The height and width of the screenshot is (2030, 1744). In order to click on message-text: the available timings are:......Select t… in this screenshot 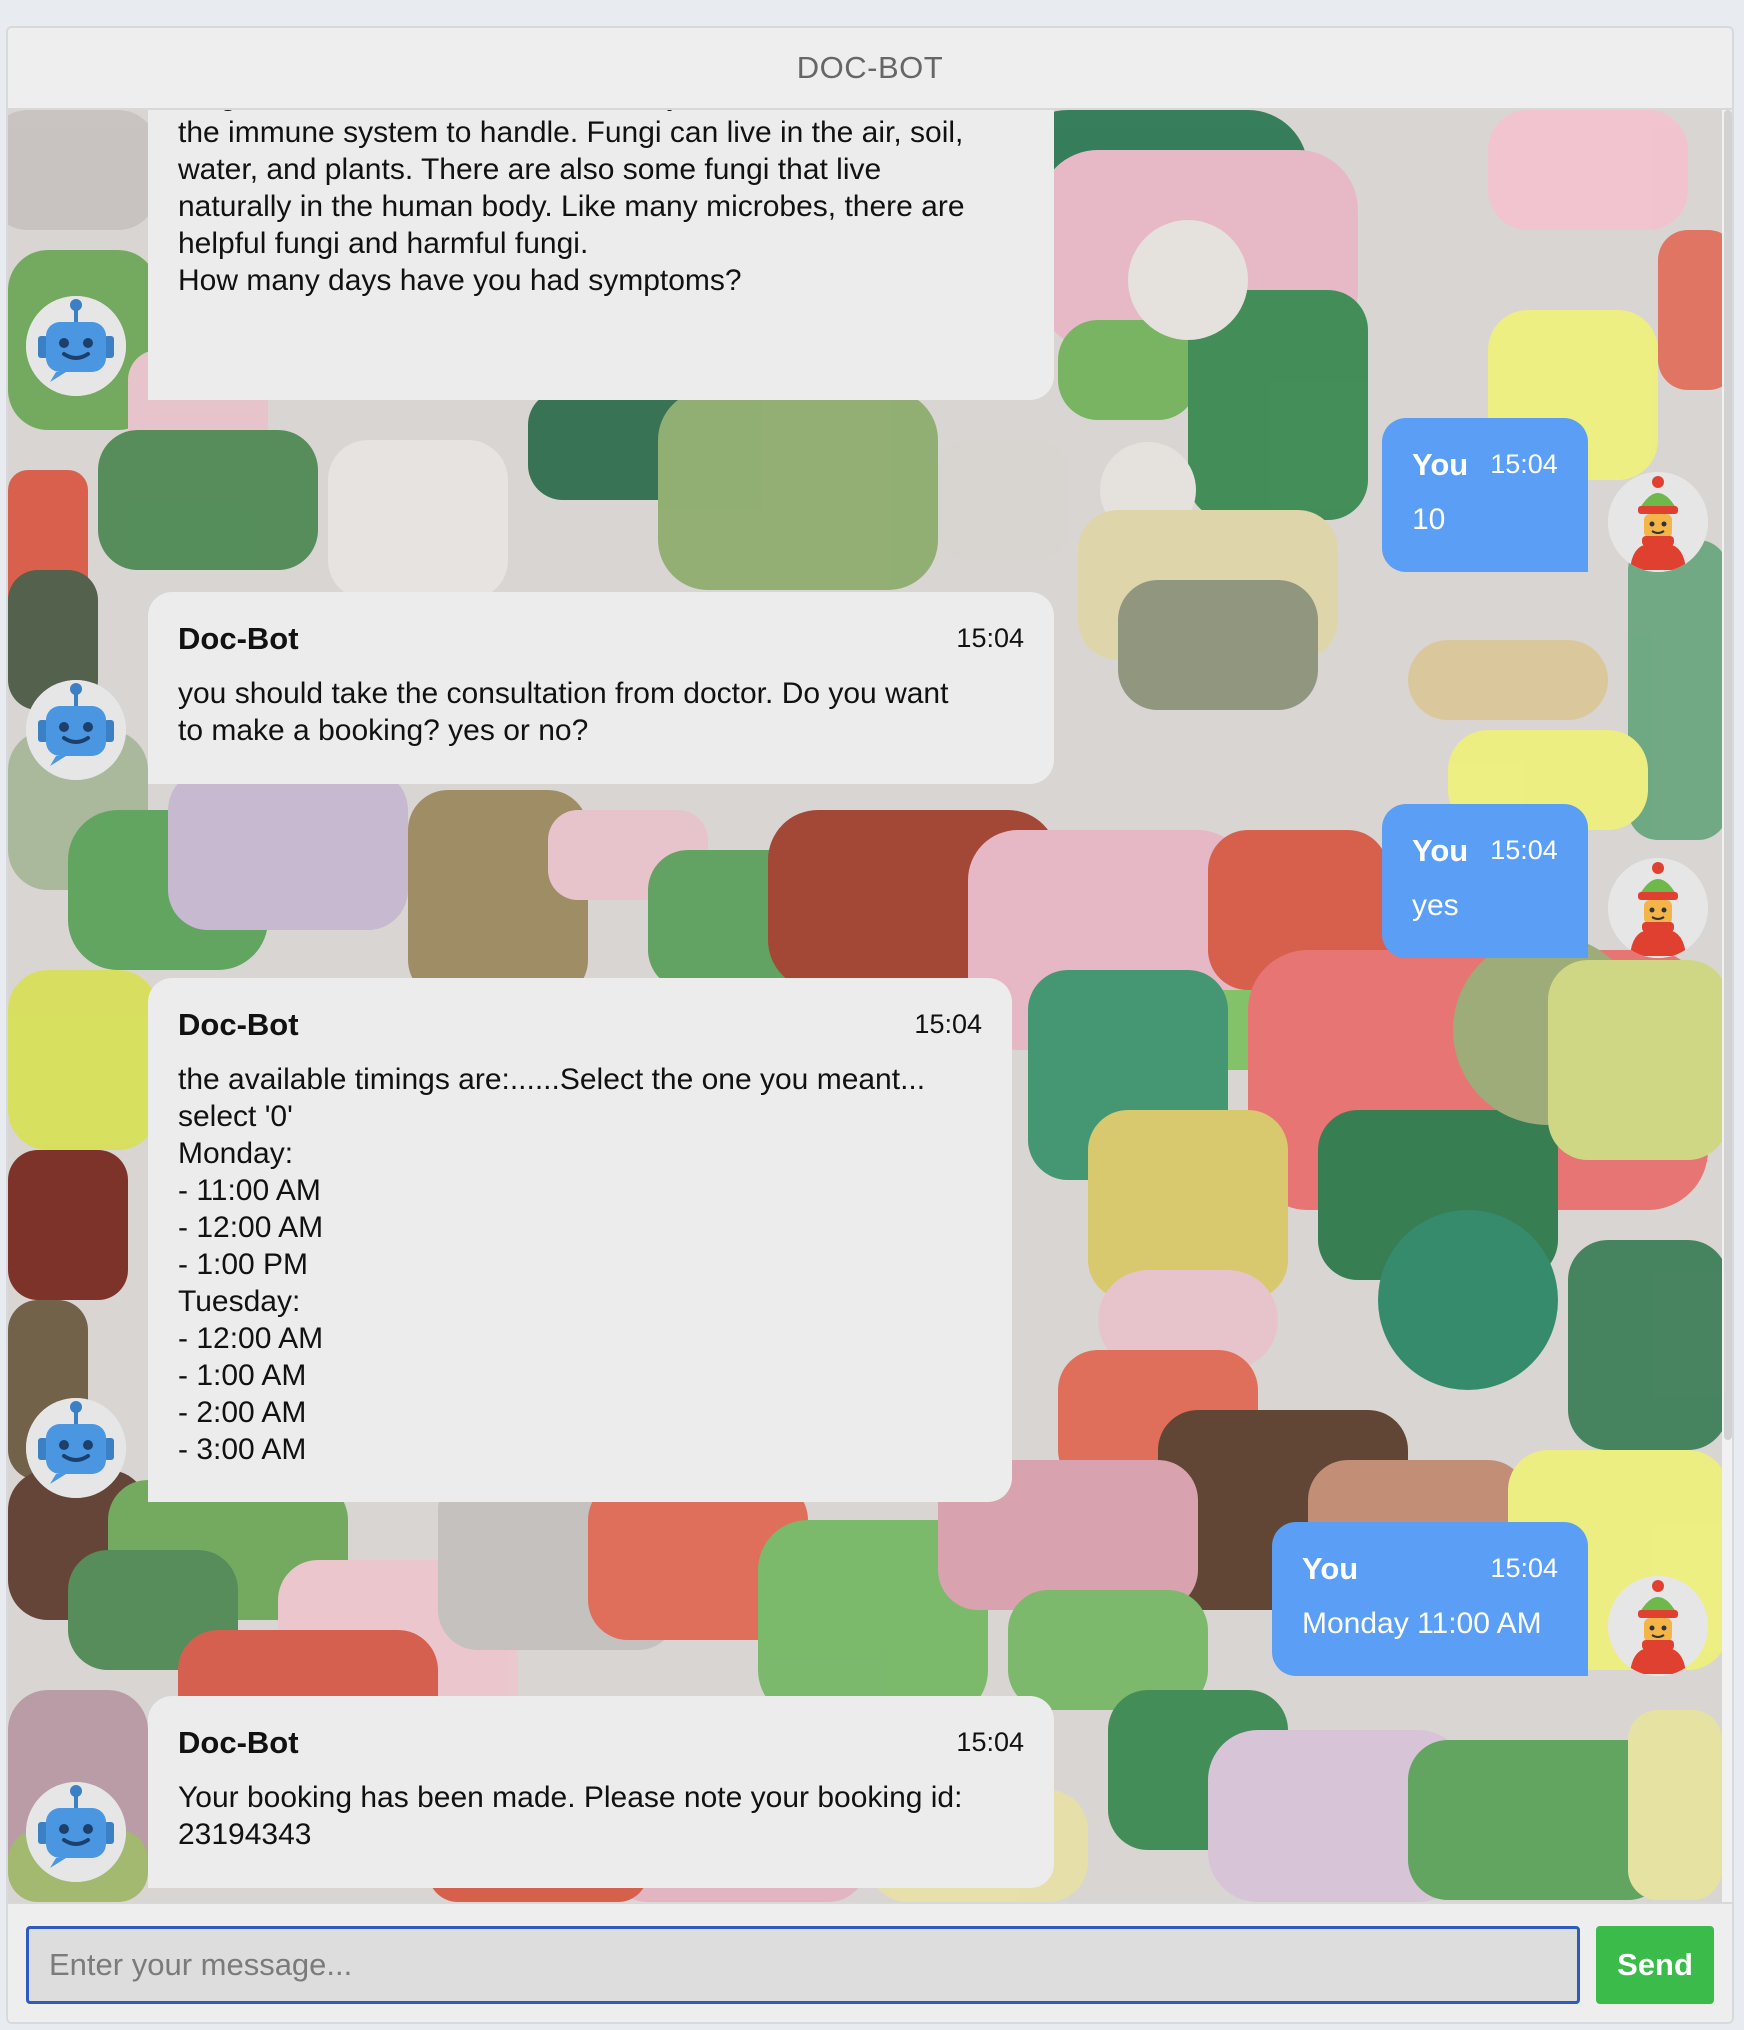, I will do `click(552, 1264)`.